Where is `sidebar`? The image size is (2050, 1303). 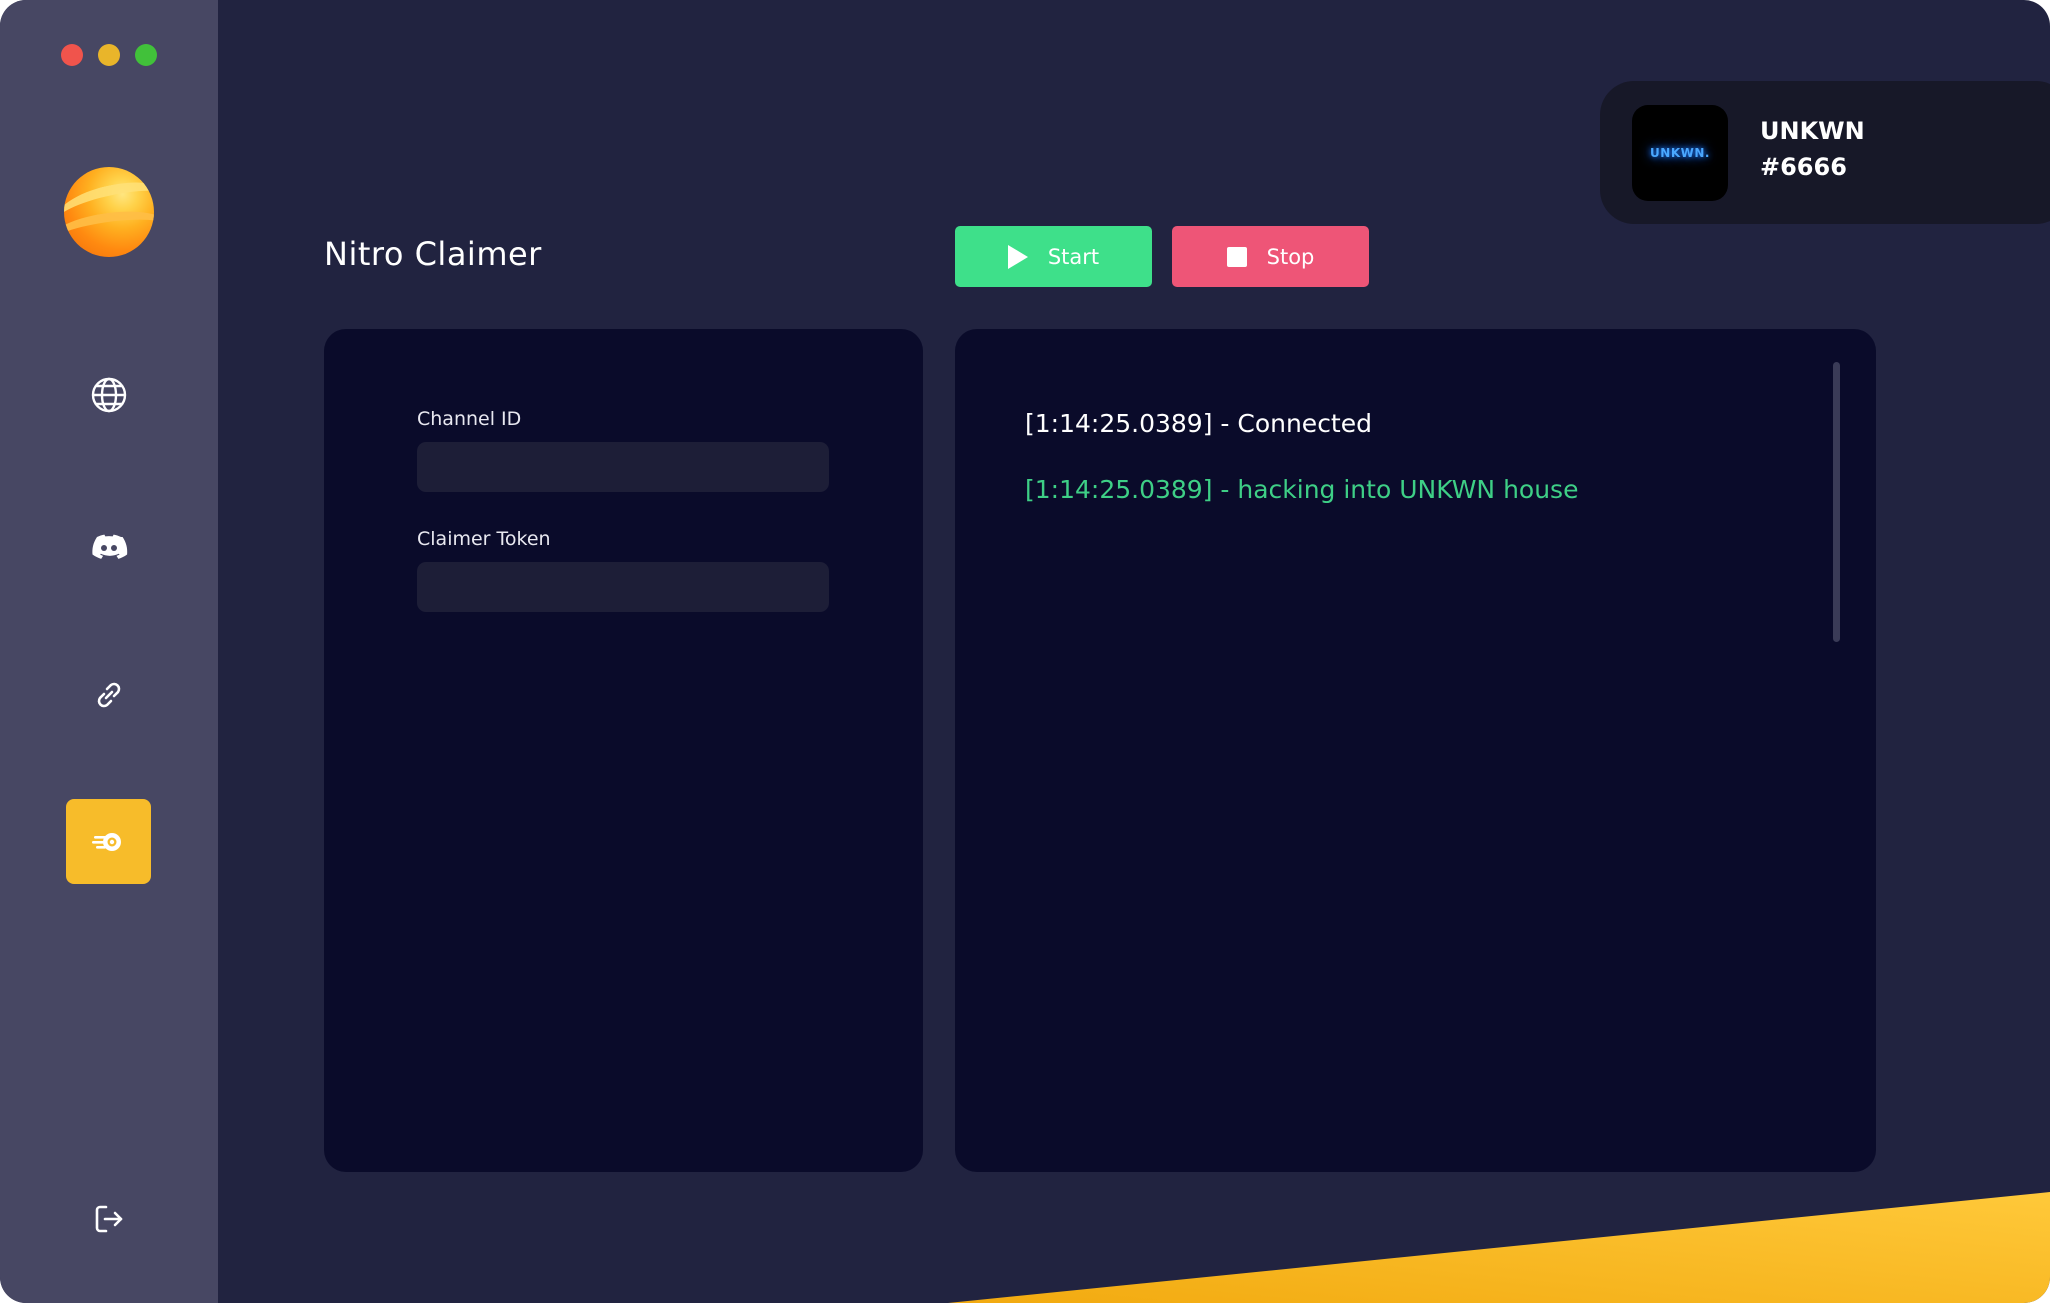 sidebar is located at coordinates (109, 651).